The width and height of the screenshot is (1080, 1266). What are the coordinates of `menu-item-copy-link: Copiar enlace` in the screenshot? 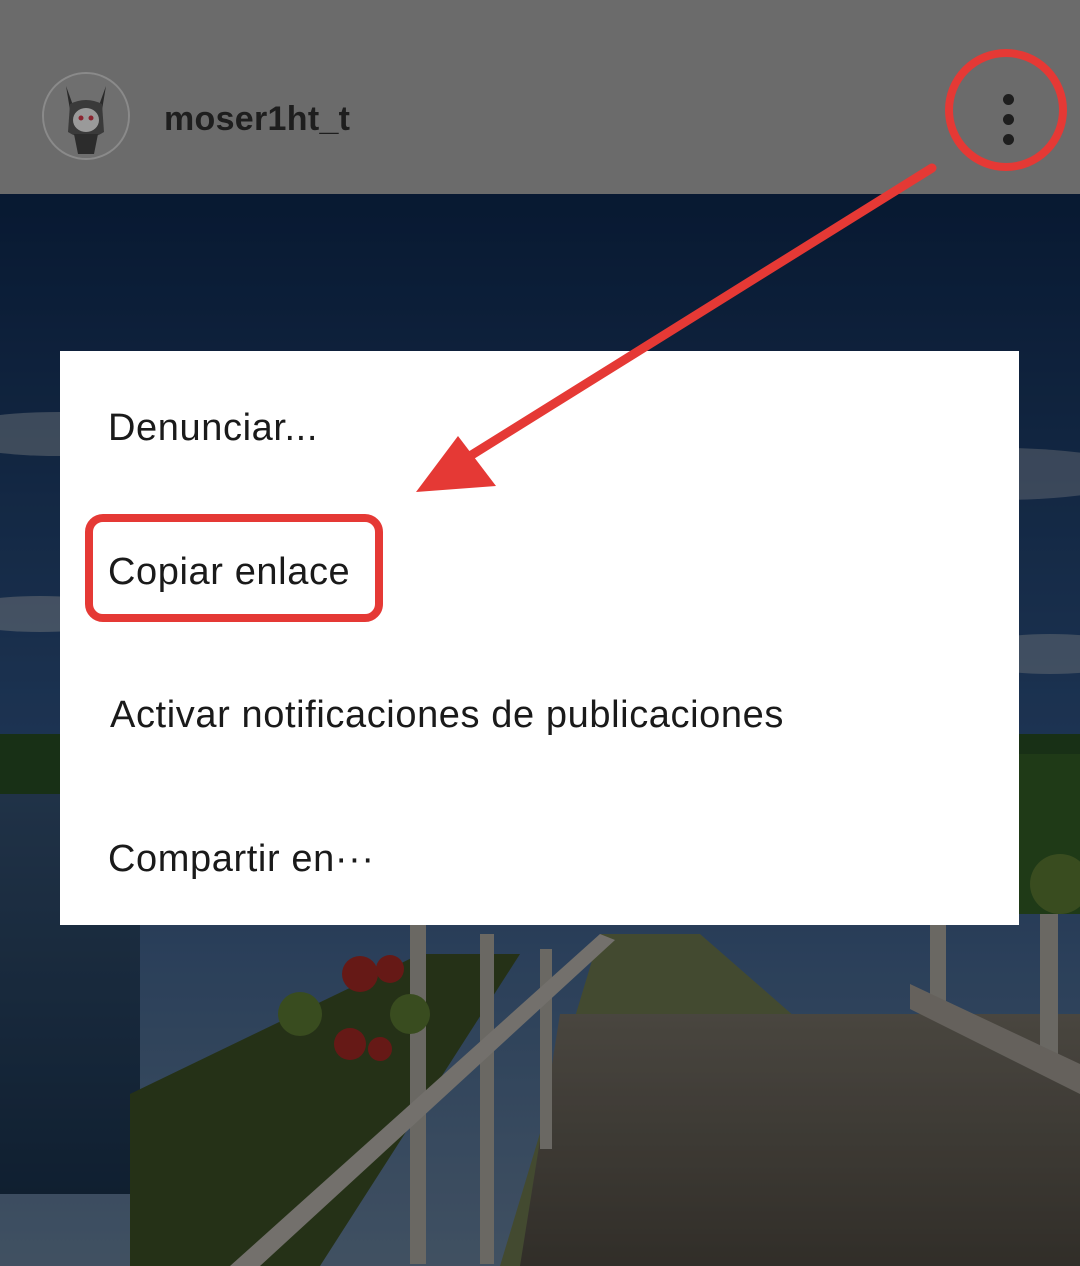 It's located at (229, 572).